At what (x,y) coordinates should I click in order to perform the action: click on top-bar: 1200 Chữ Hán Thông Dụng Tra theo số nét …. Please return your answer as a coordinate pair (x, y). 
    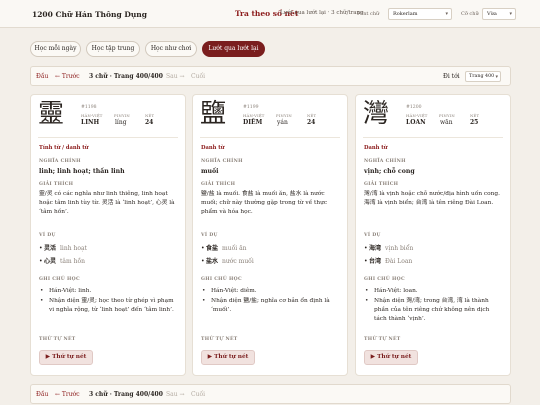
    Looking at the image, I should click on (270, 14).